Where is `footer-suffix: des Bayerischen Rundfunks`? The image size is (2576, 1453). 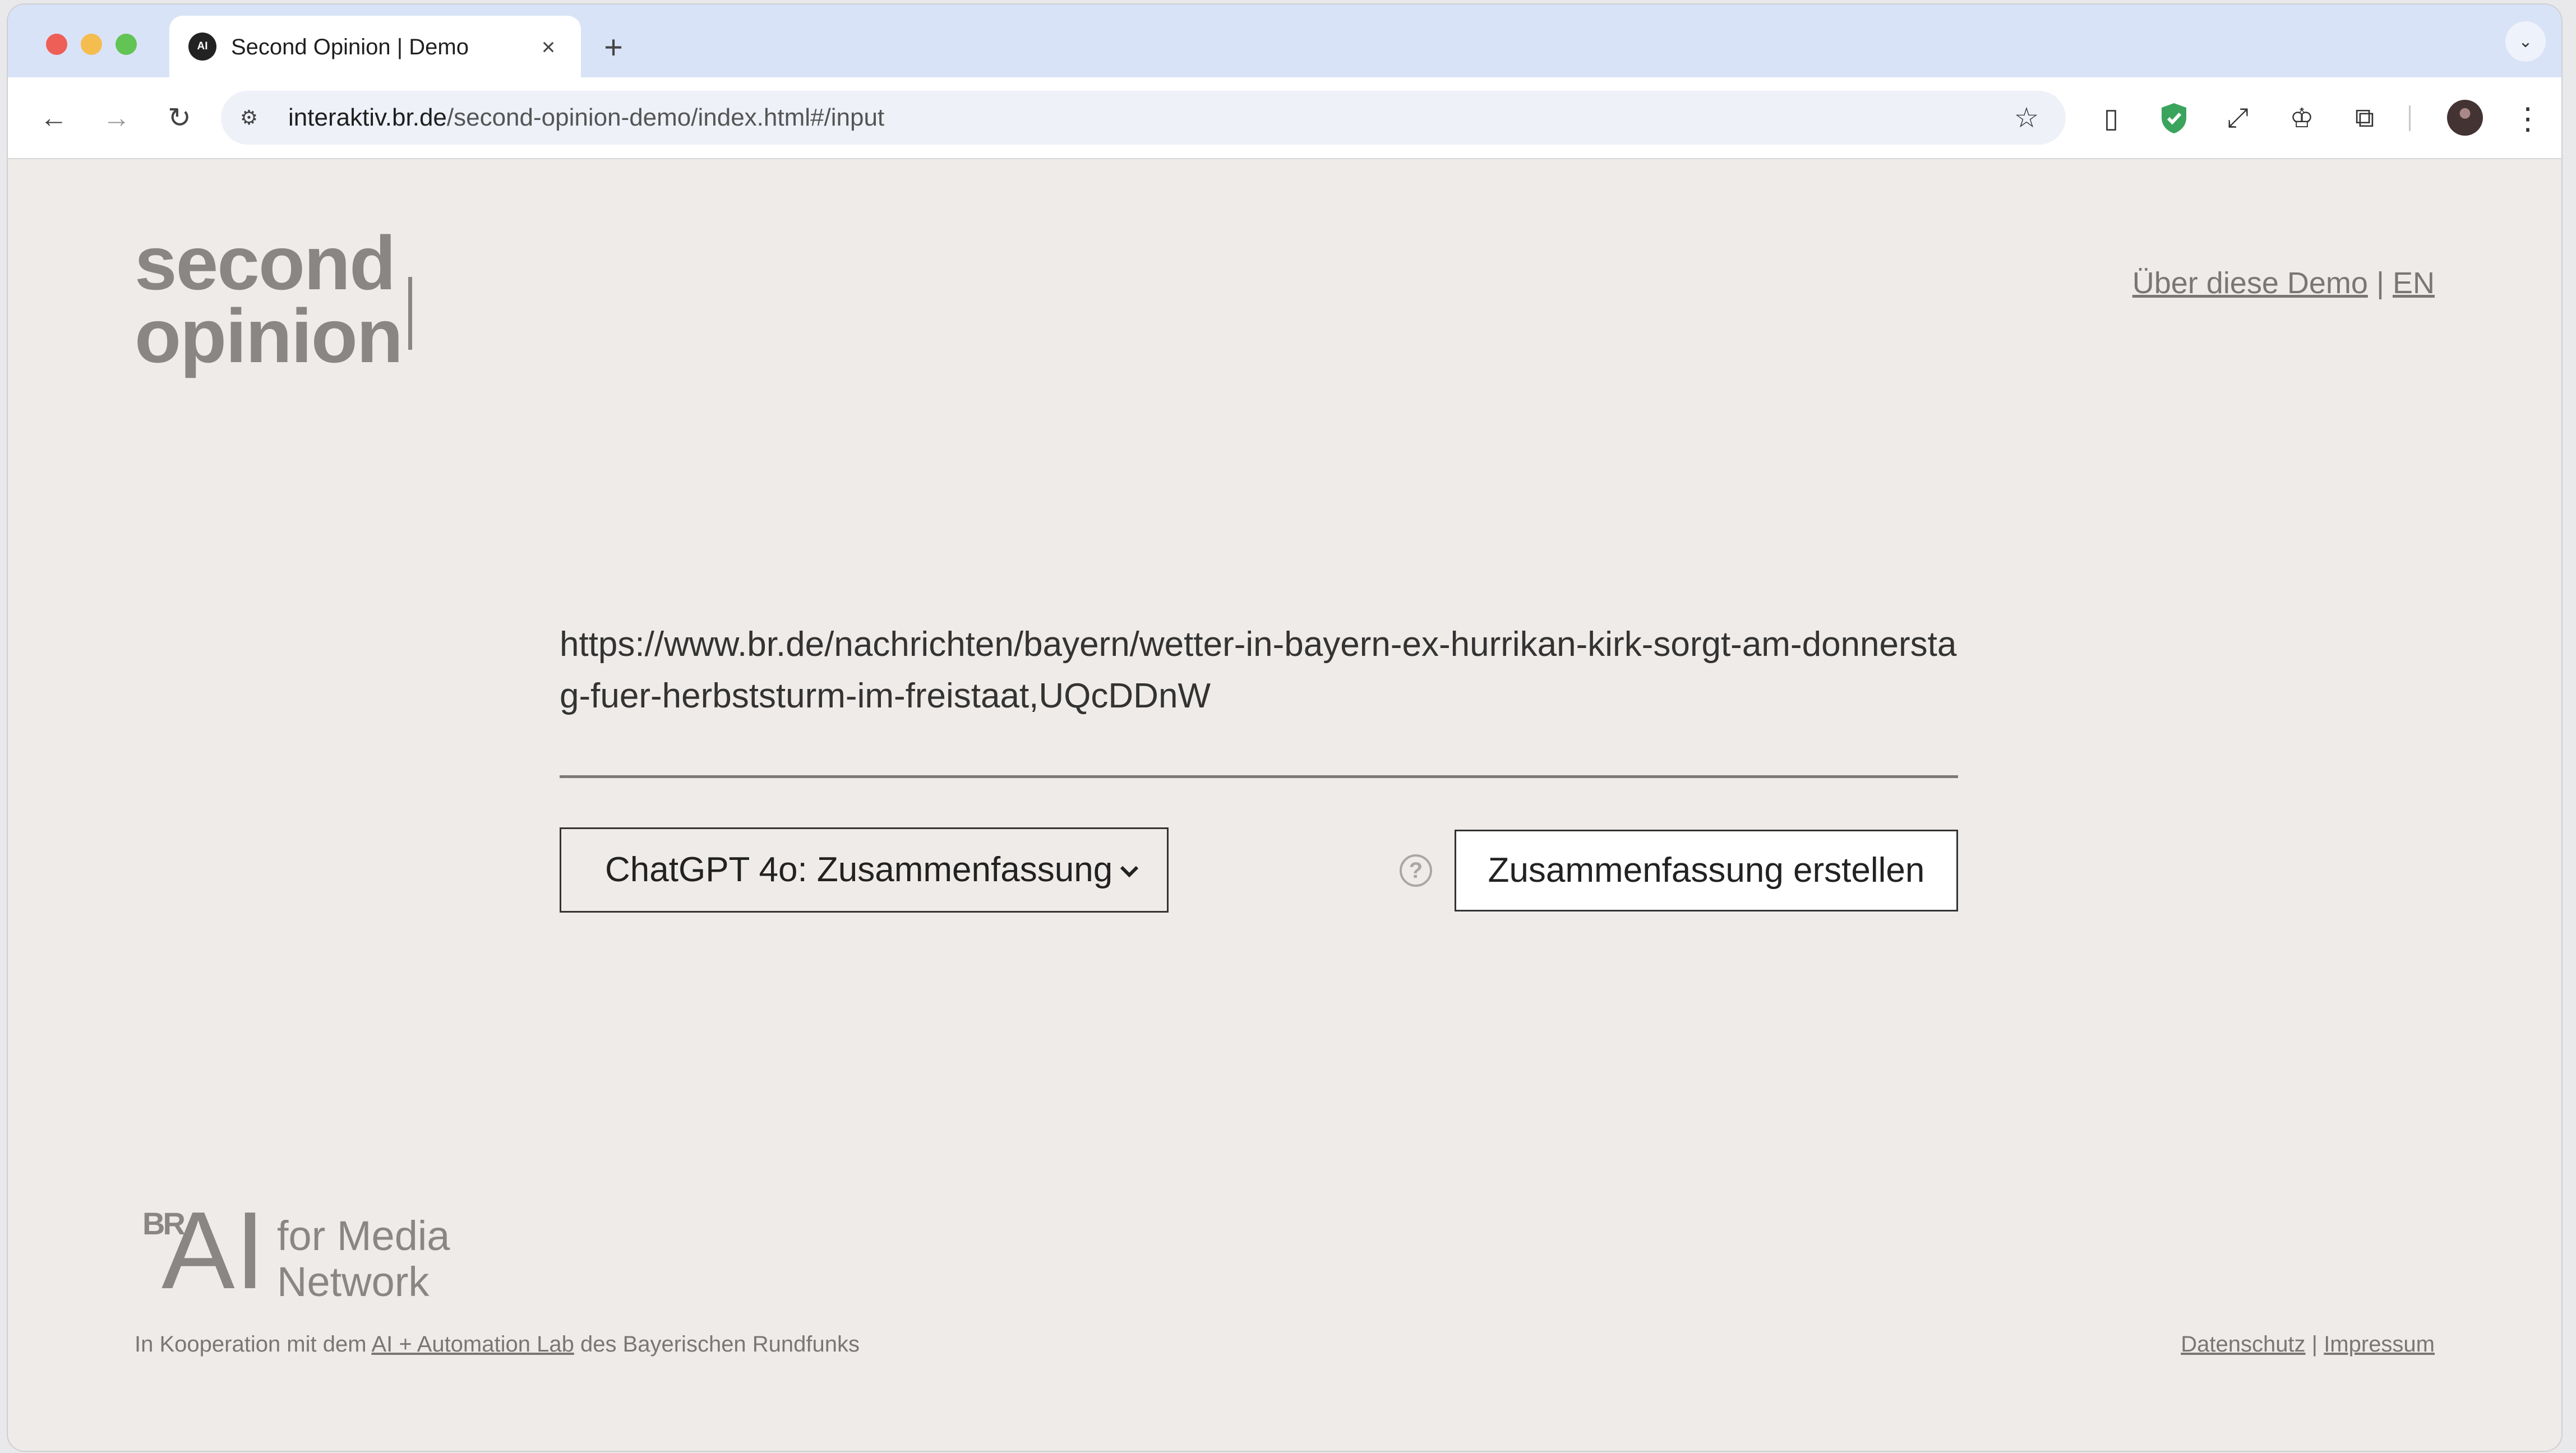 footer-suffix: des Bayerischen Rundfunks is located at coordinates (717, 1345).